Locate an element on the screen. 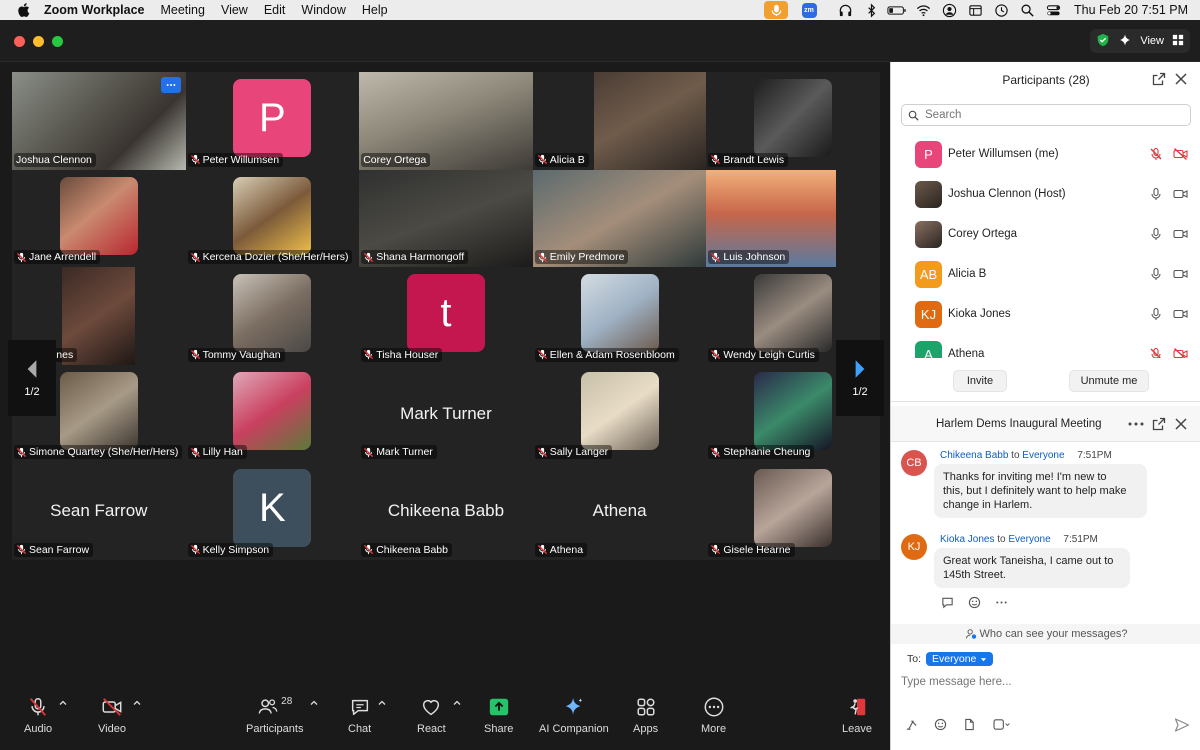  participant-search-input is located at coordinates (1050, 115).